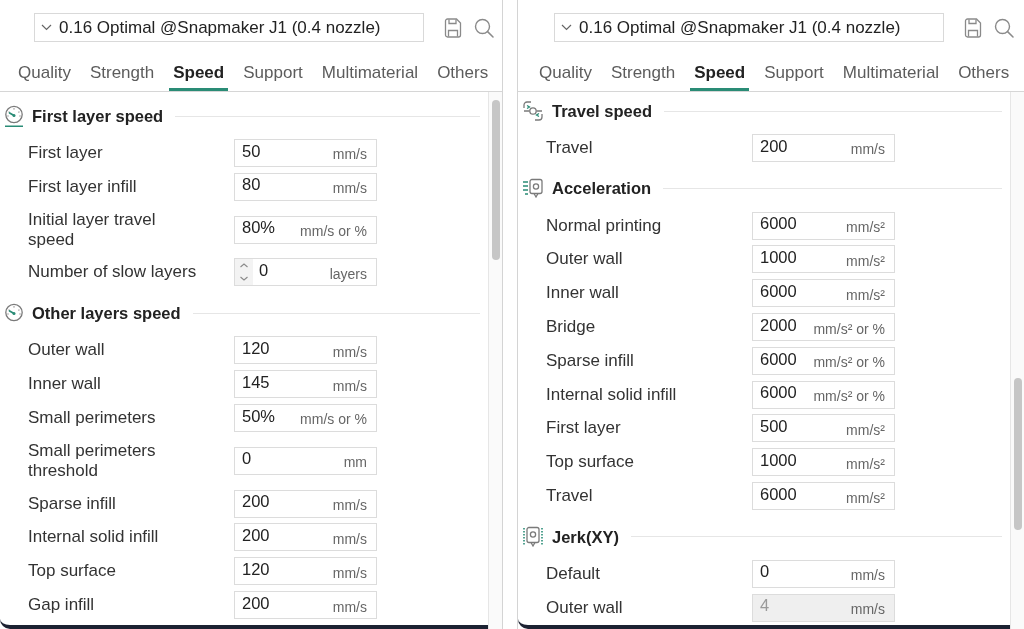 Image resolution: width=1024 pixels, height=629 pixels. I want to click on number-field: 500 mm/s², so click(823, 428).